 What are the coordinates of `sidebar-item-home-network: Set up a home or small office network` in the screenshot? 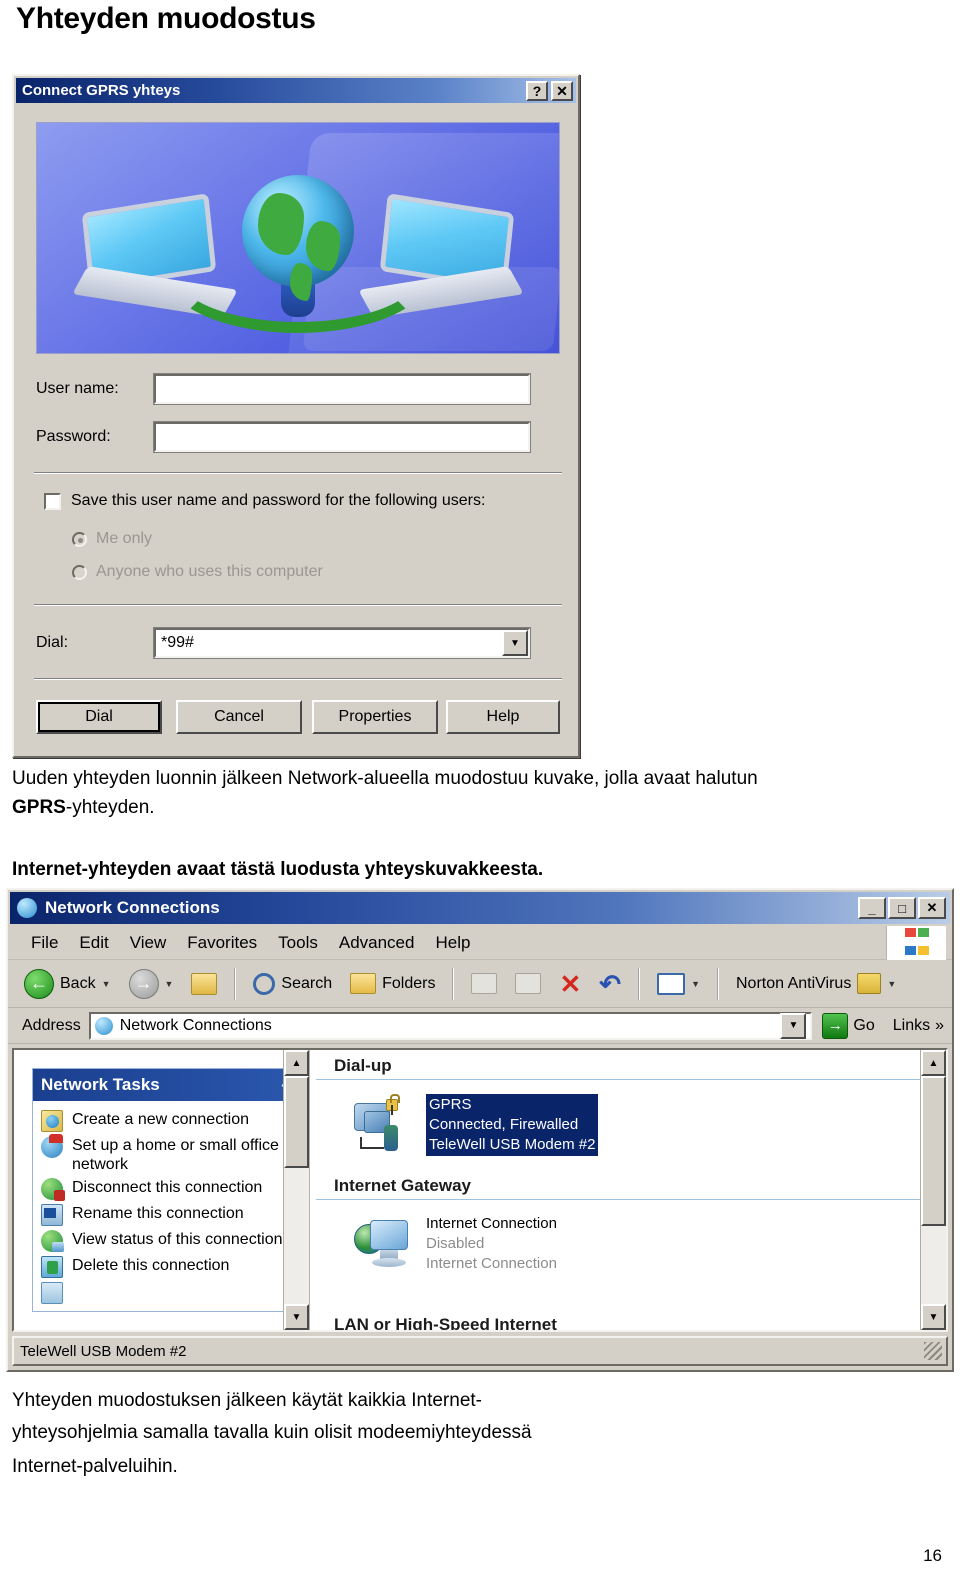 It's located at (165, 1155).